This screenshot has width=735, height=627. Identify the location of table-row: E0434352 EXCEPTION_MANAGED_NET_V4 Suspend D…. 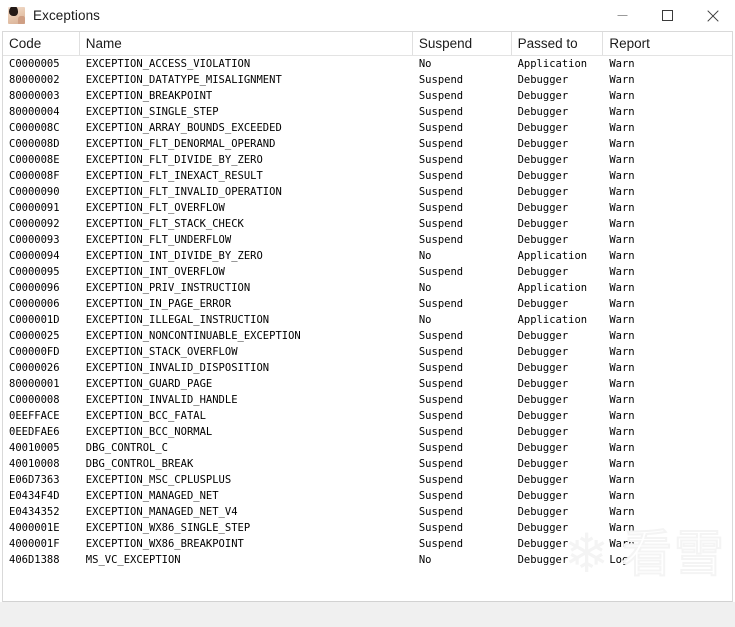
(367, 512).